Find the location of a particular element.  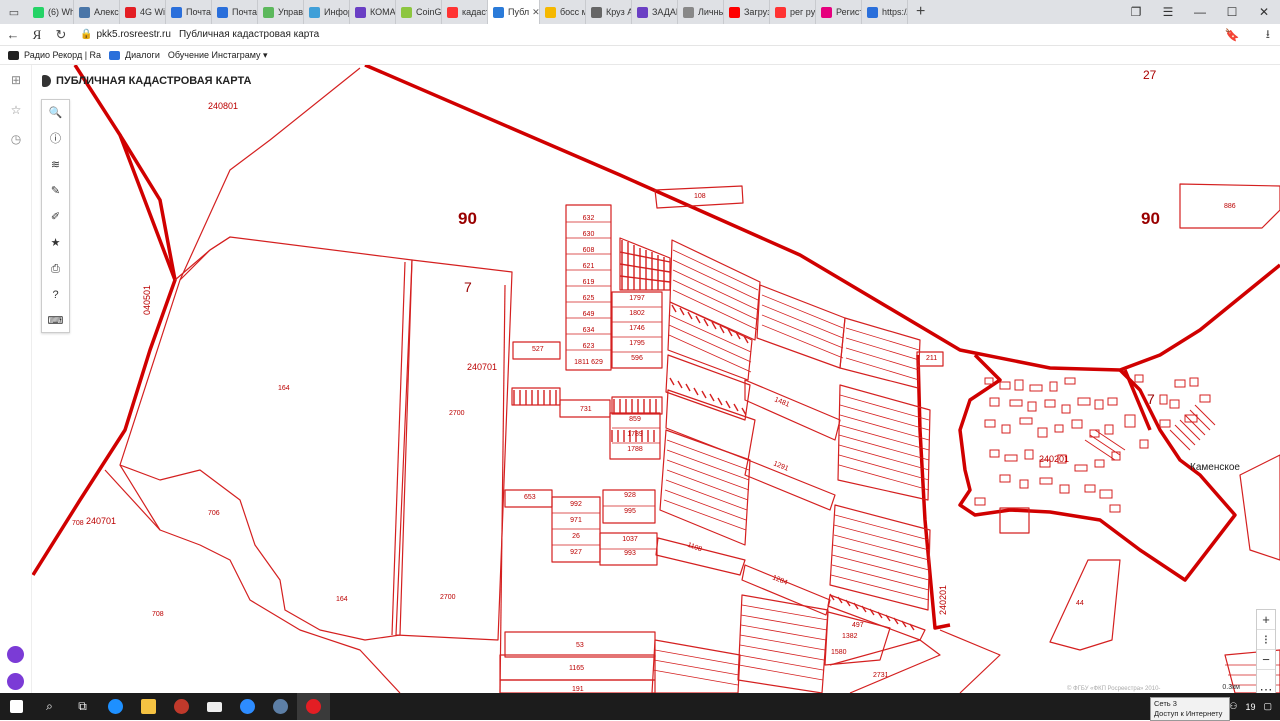

browser-tab: Публ ✕ is located at coordinates (514, 12).